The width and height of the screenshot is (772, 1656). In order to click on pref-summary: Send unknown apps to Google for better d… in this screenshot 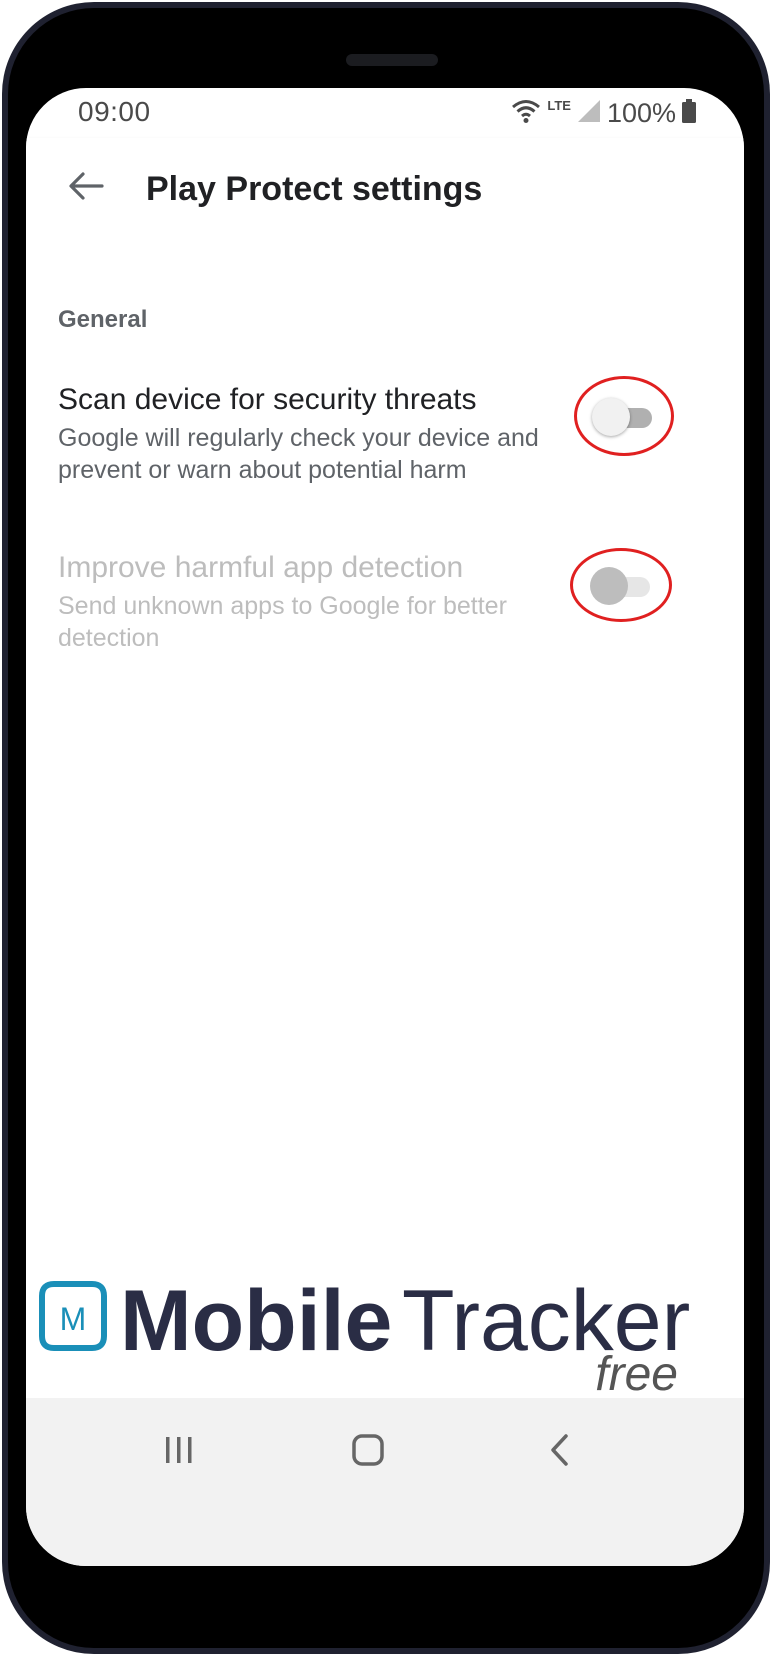, I will do `click(282, 622)`.